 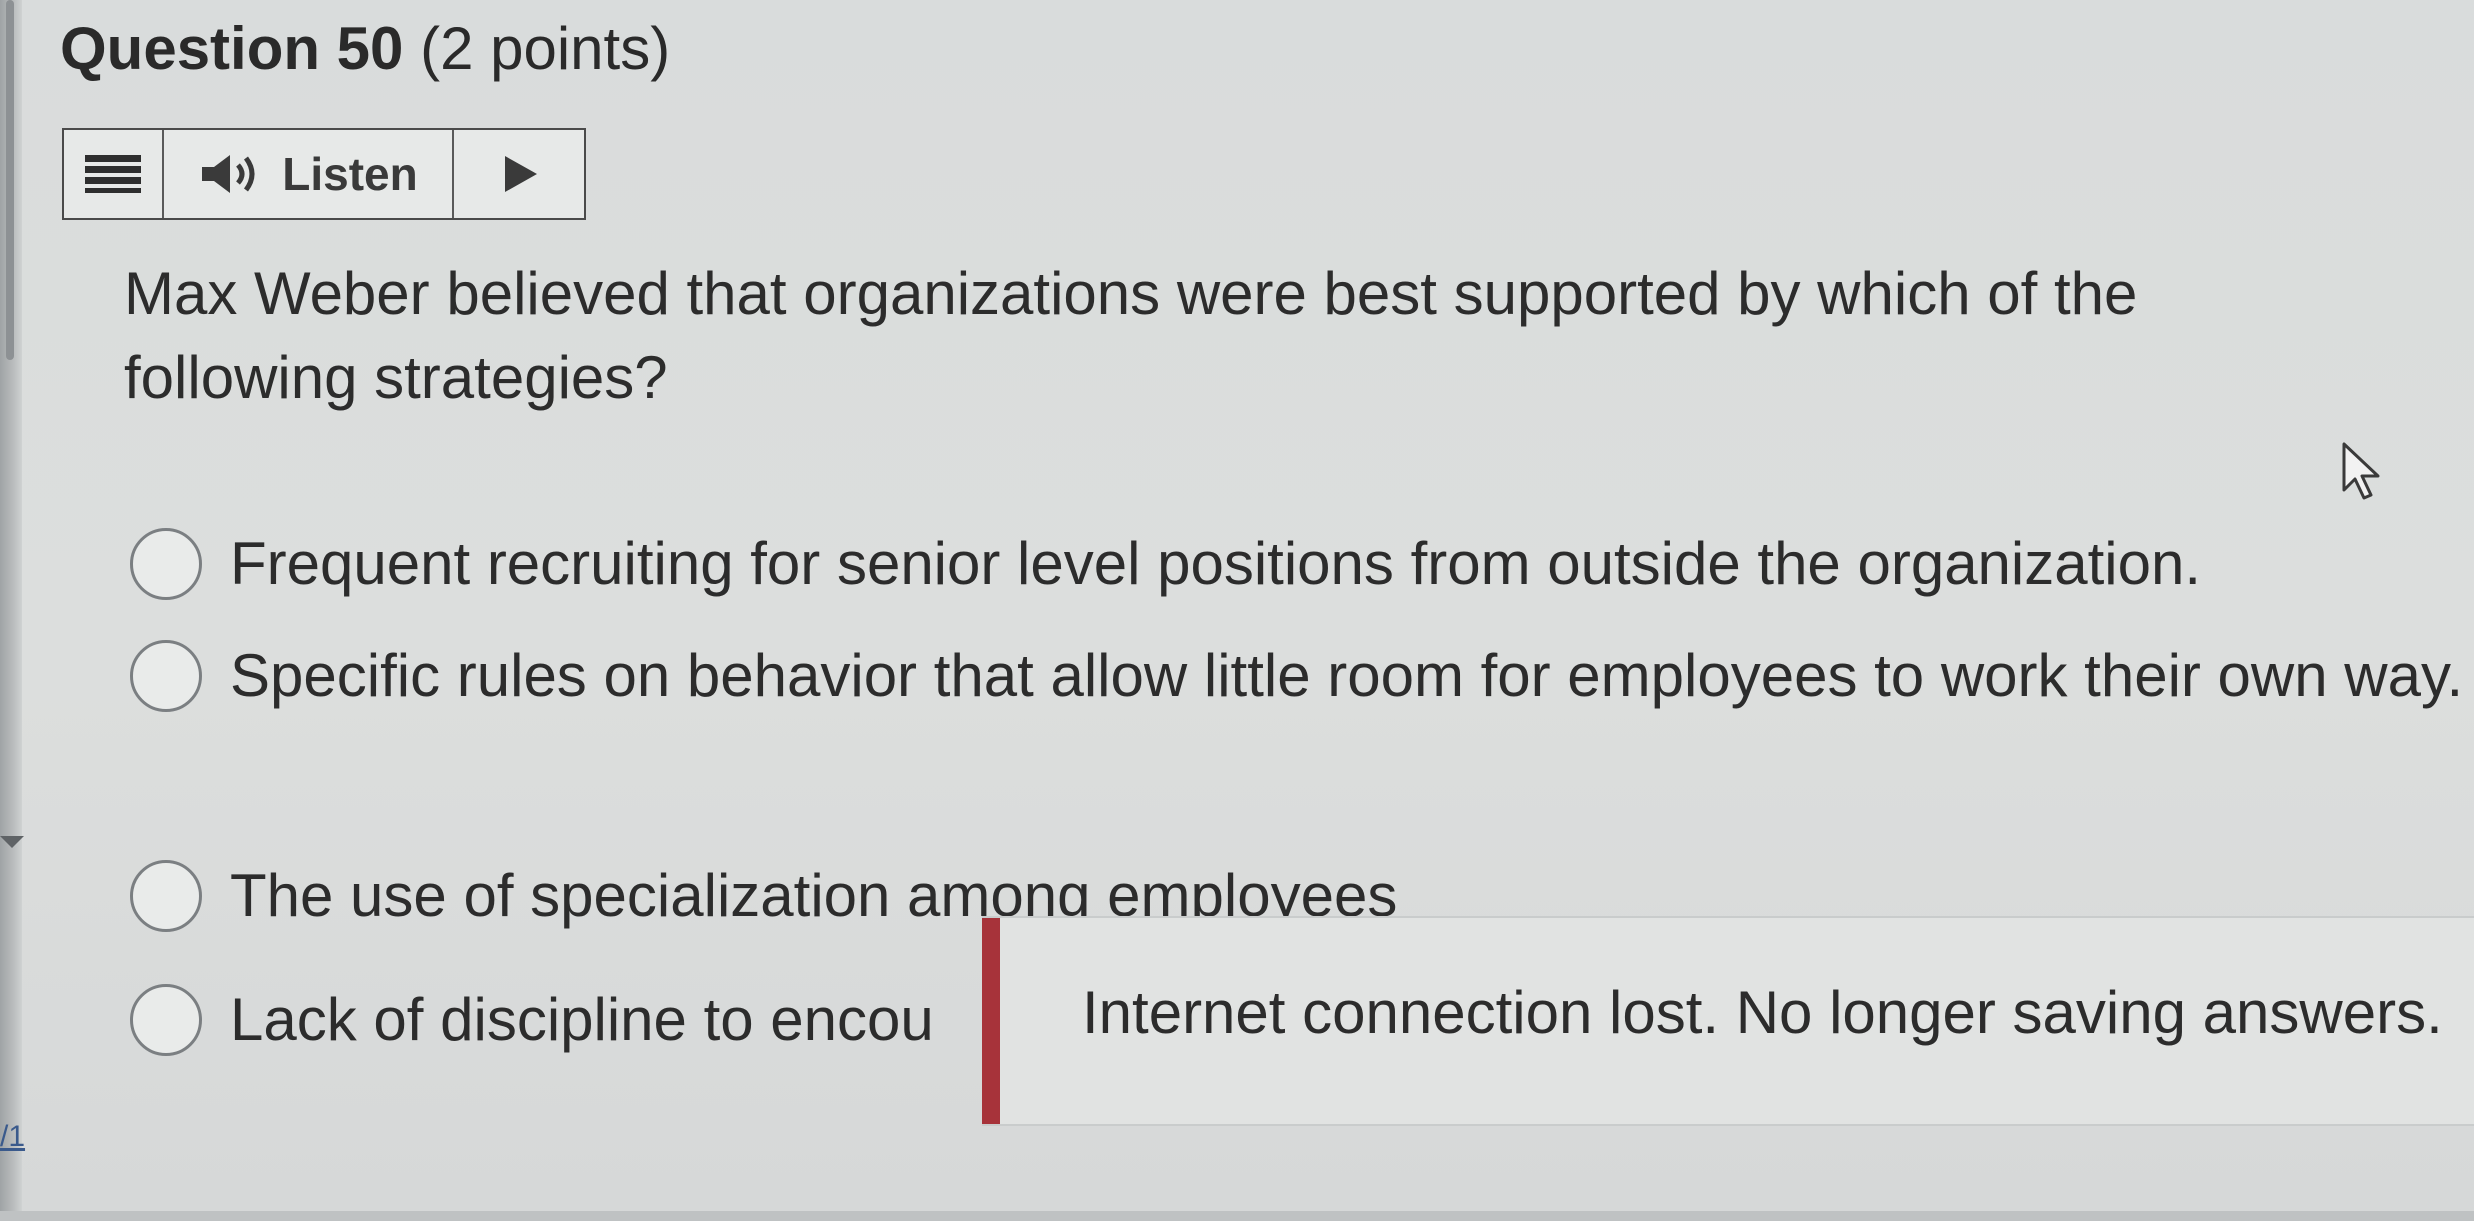 What do you see at coordinates (228, 174) in the screenshot?
I see `speaker-icon` at bounding box center [228, 174].